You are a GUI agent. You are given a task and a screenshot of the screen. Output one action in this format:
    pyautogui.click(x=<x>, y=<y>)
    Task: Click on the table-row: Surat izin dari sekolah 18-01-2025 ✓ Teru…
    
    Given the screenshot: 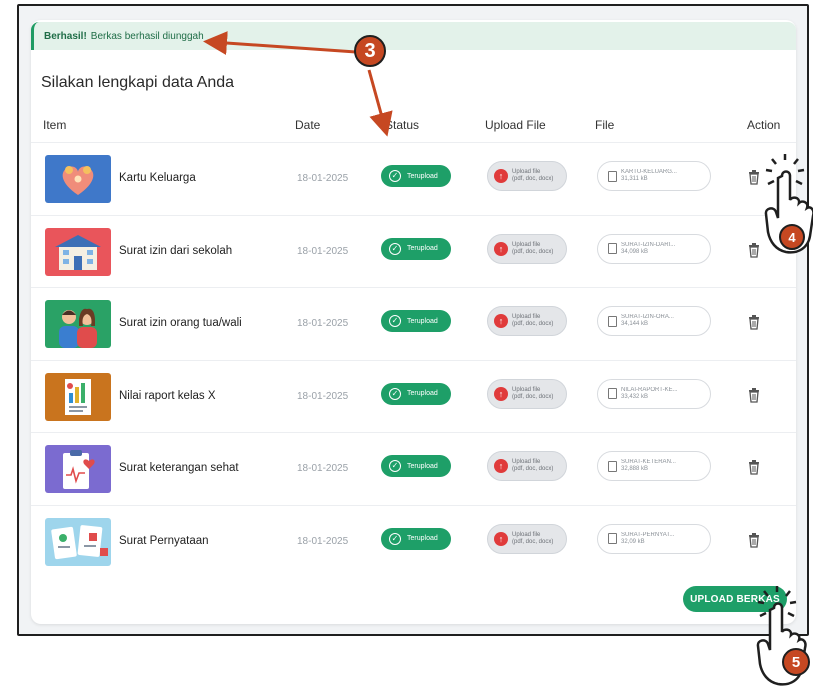 What is the action you would take?
    pyautogui.click(x=413, y=251)
    